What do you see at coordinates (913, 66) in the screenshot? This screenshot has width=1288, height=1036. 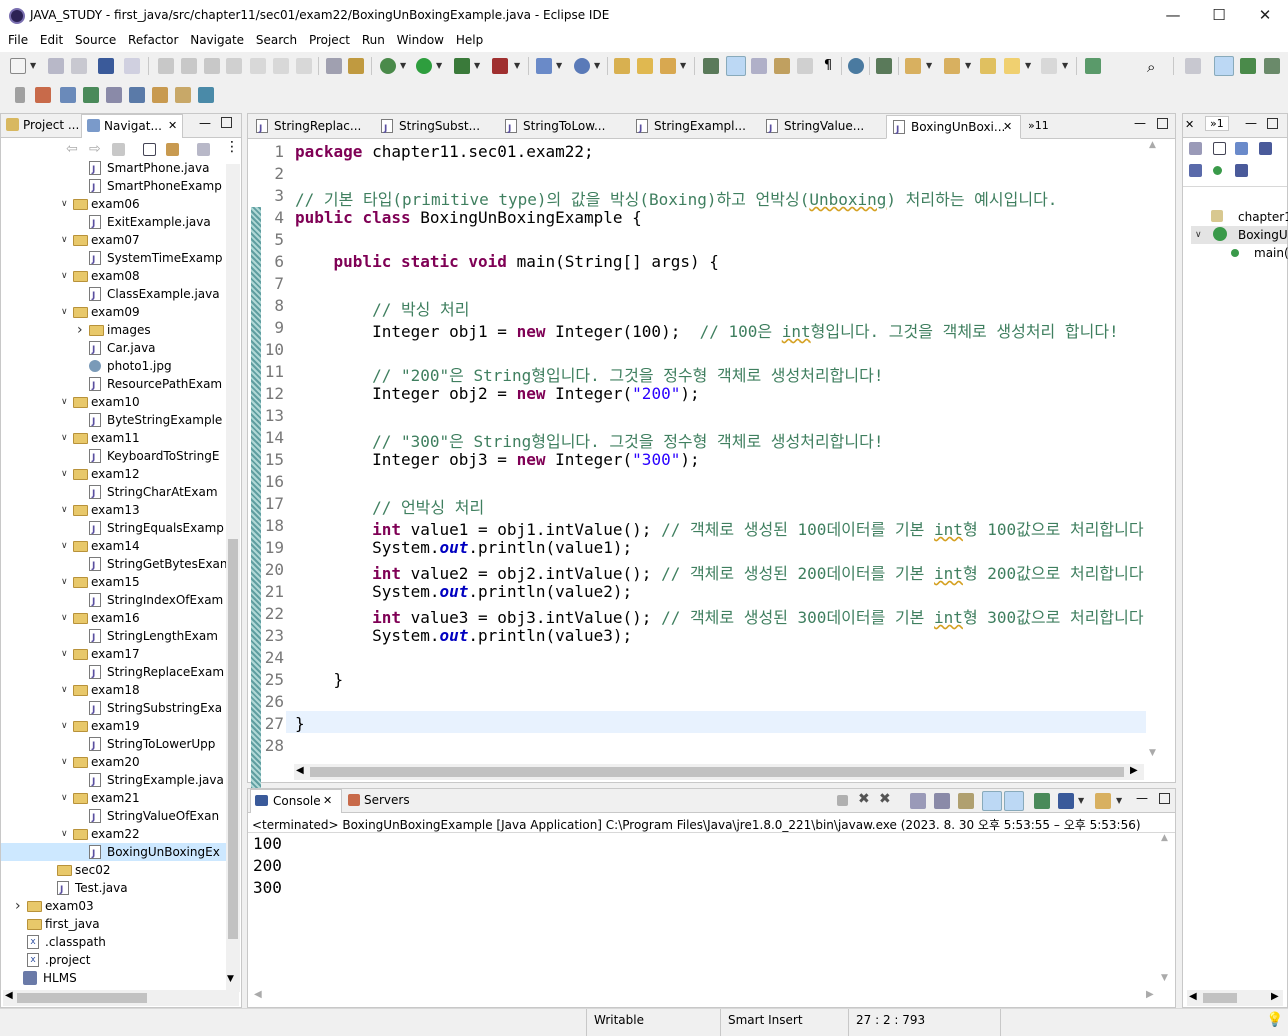 I see `next-annotation-icon` at bounding box center [913, 66].